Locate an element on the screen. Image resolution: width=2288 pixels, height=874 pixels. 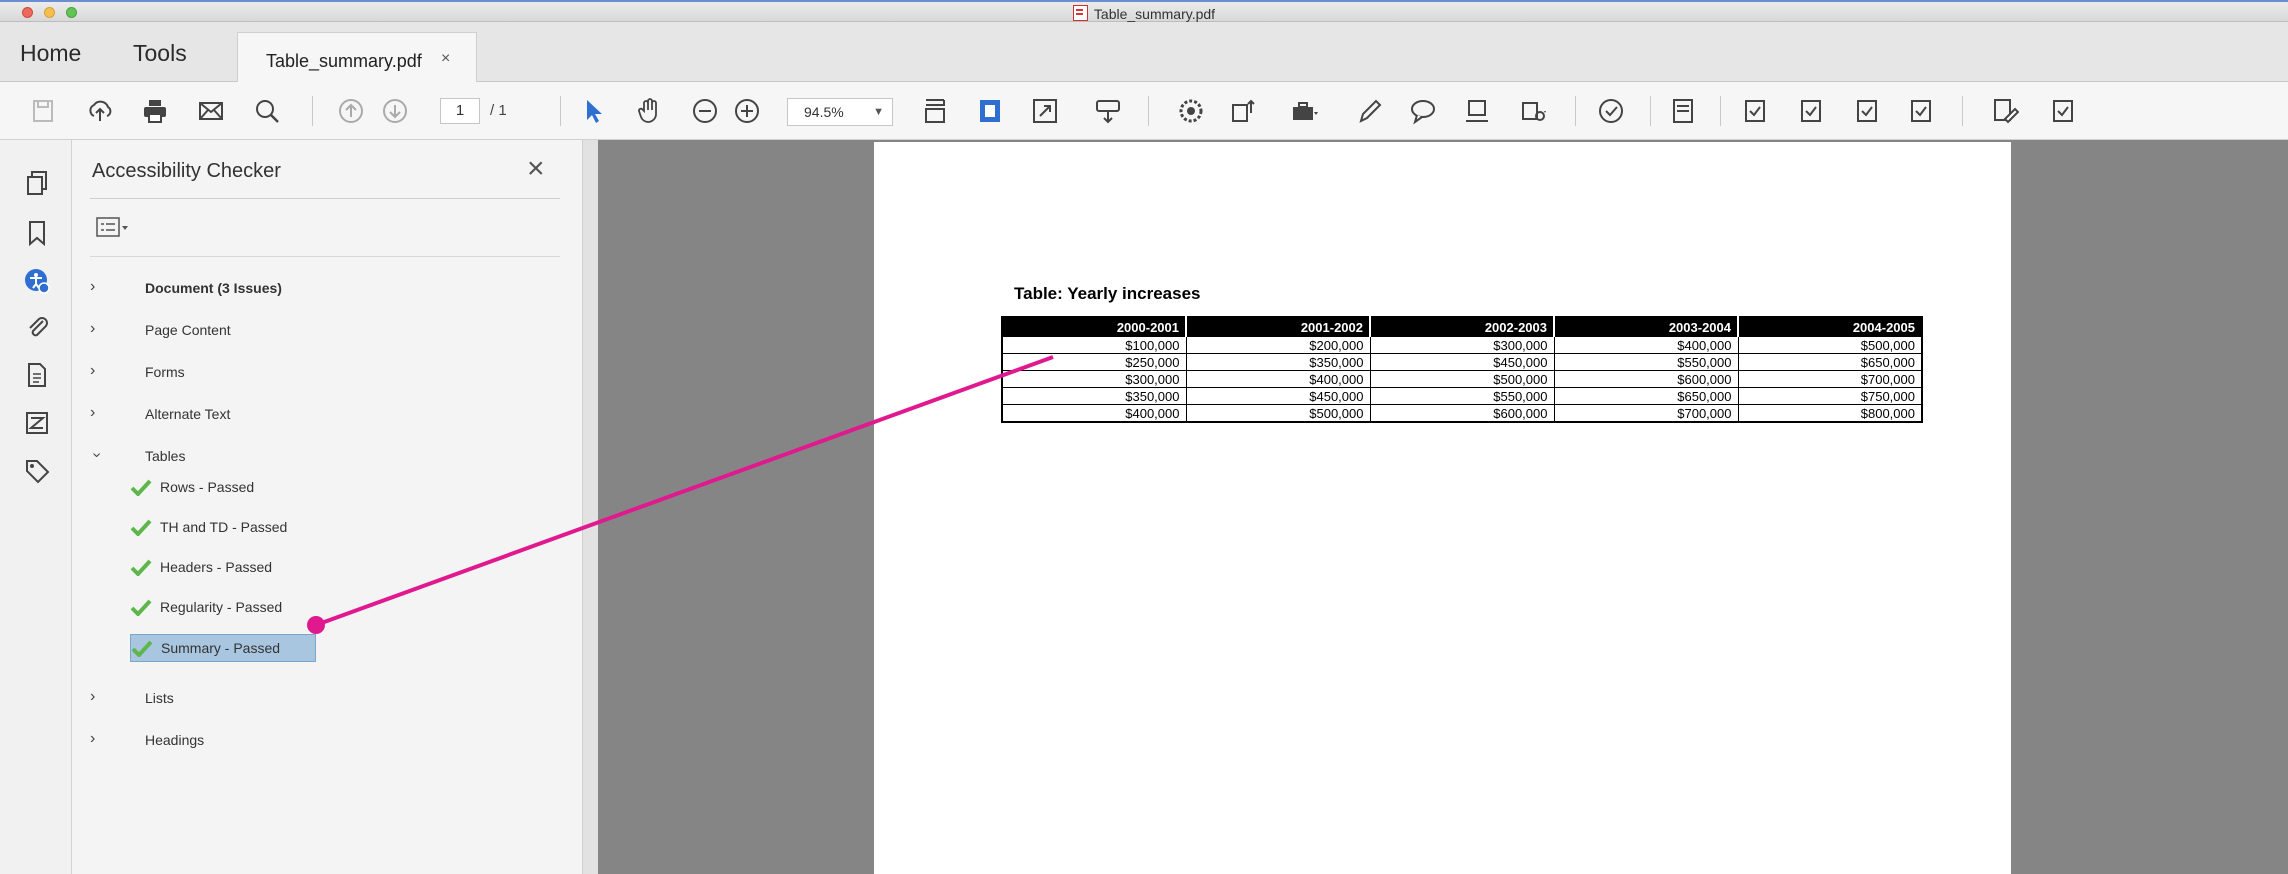
tab-document: Table_summary.pdf × is located at coordinates (357, 57).